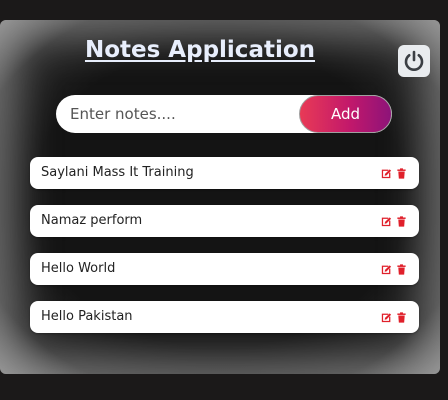  I want to click on note-form: Add, so click(224, 114).